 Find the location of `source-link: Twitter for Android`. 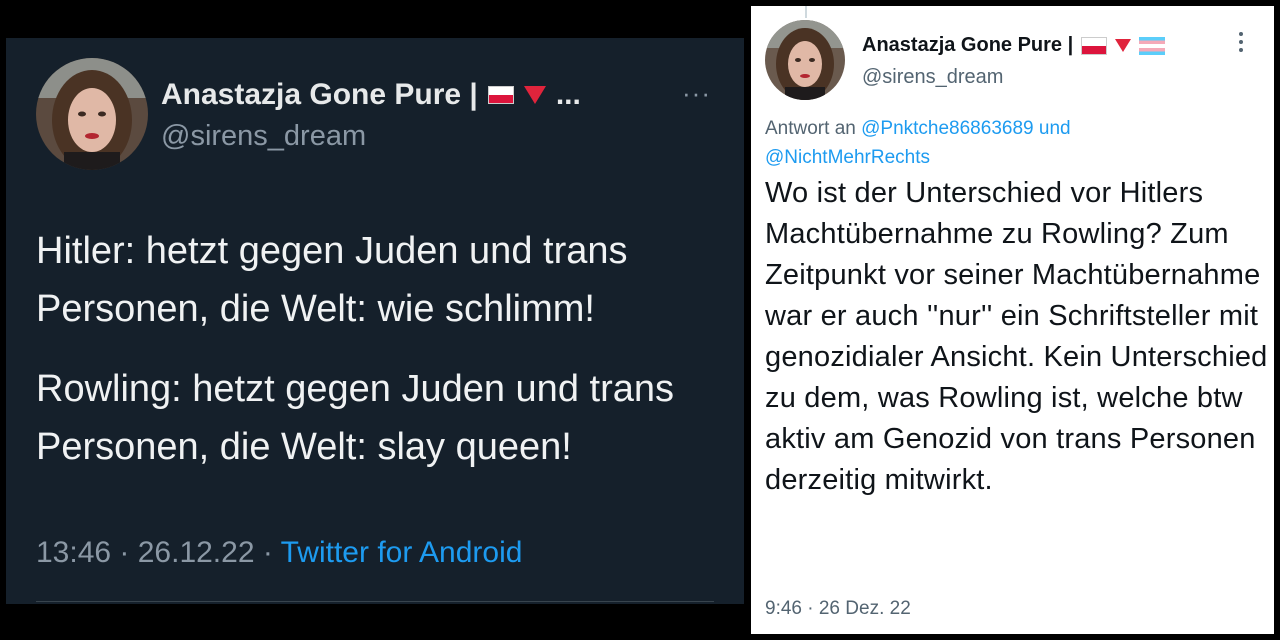

source-link: Twitter for Android is located at coordinates (402, 552).